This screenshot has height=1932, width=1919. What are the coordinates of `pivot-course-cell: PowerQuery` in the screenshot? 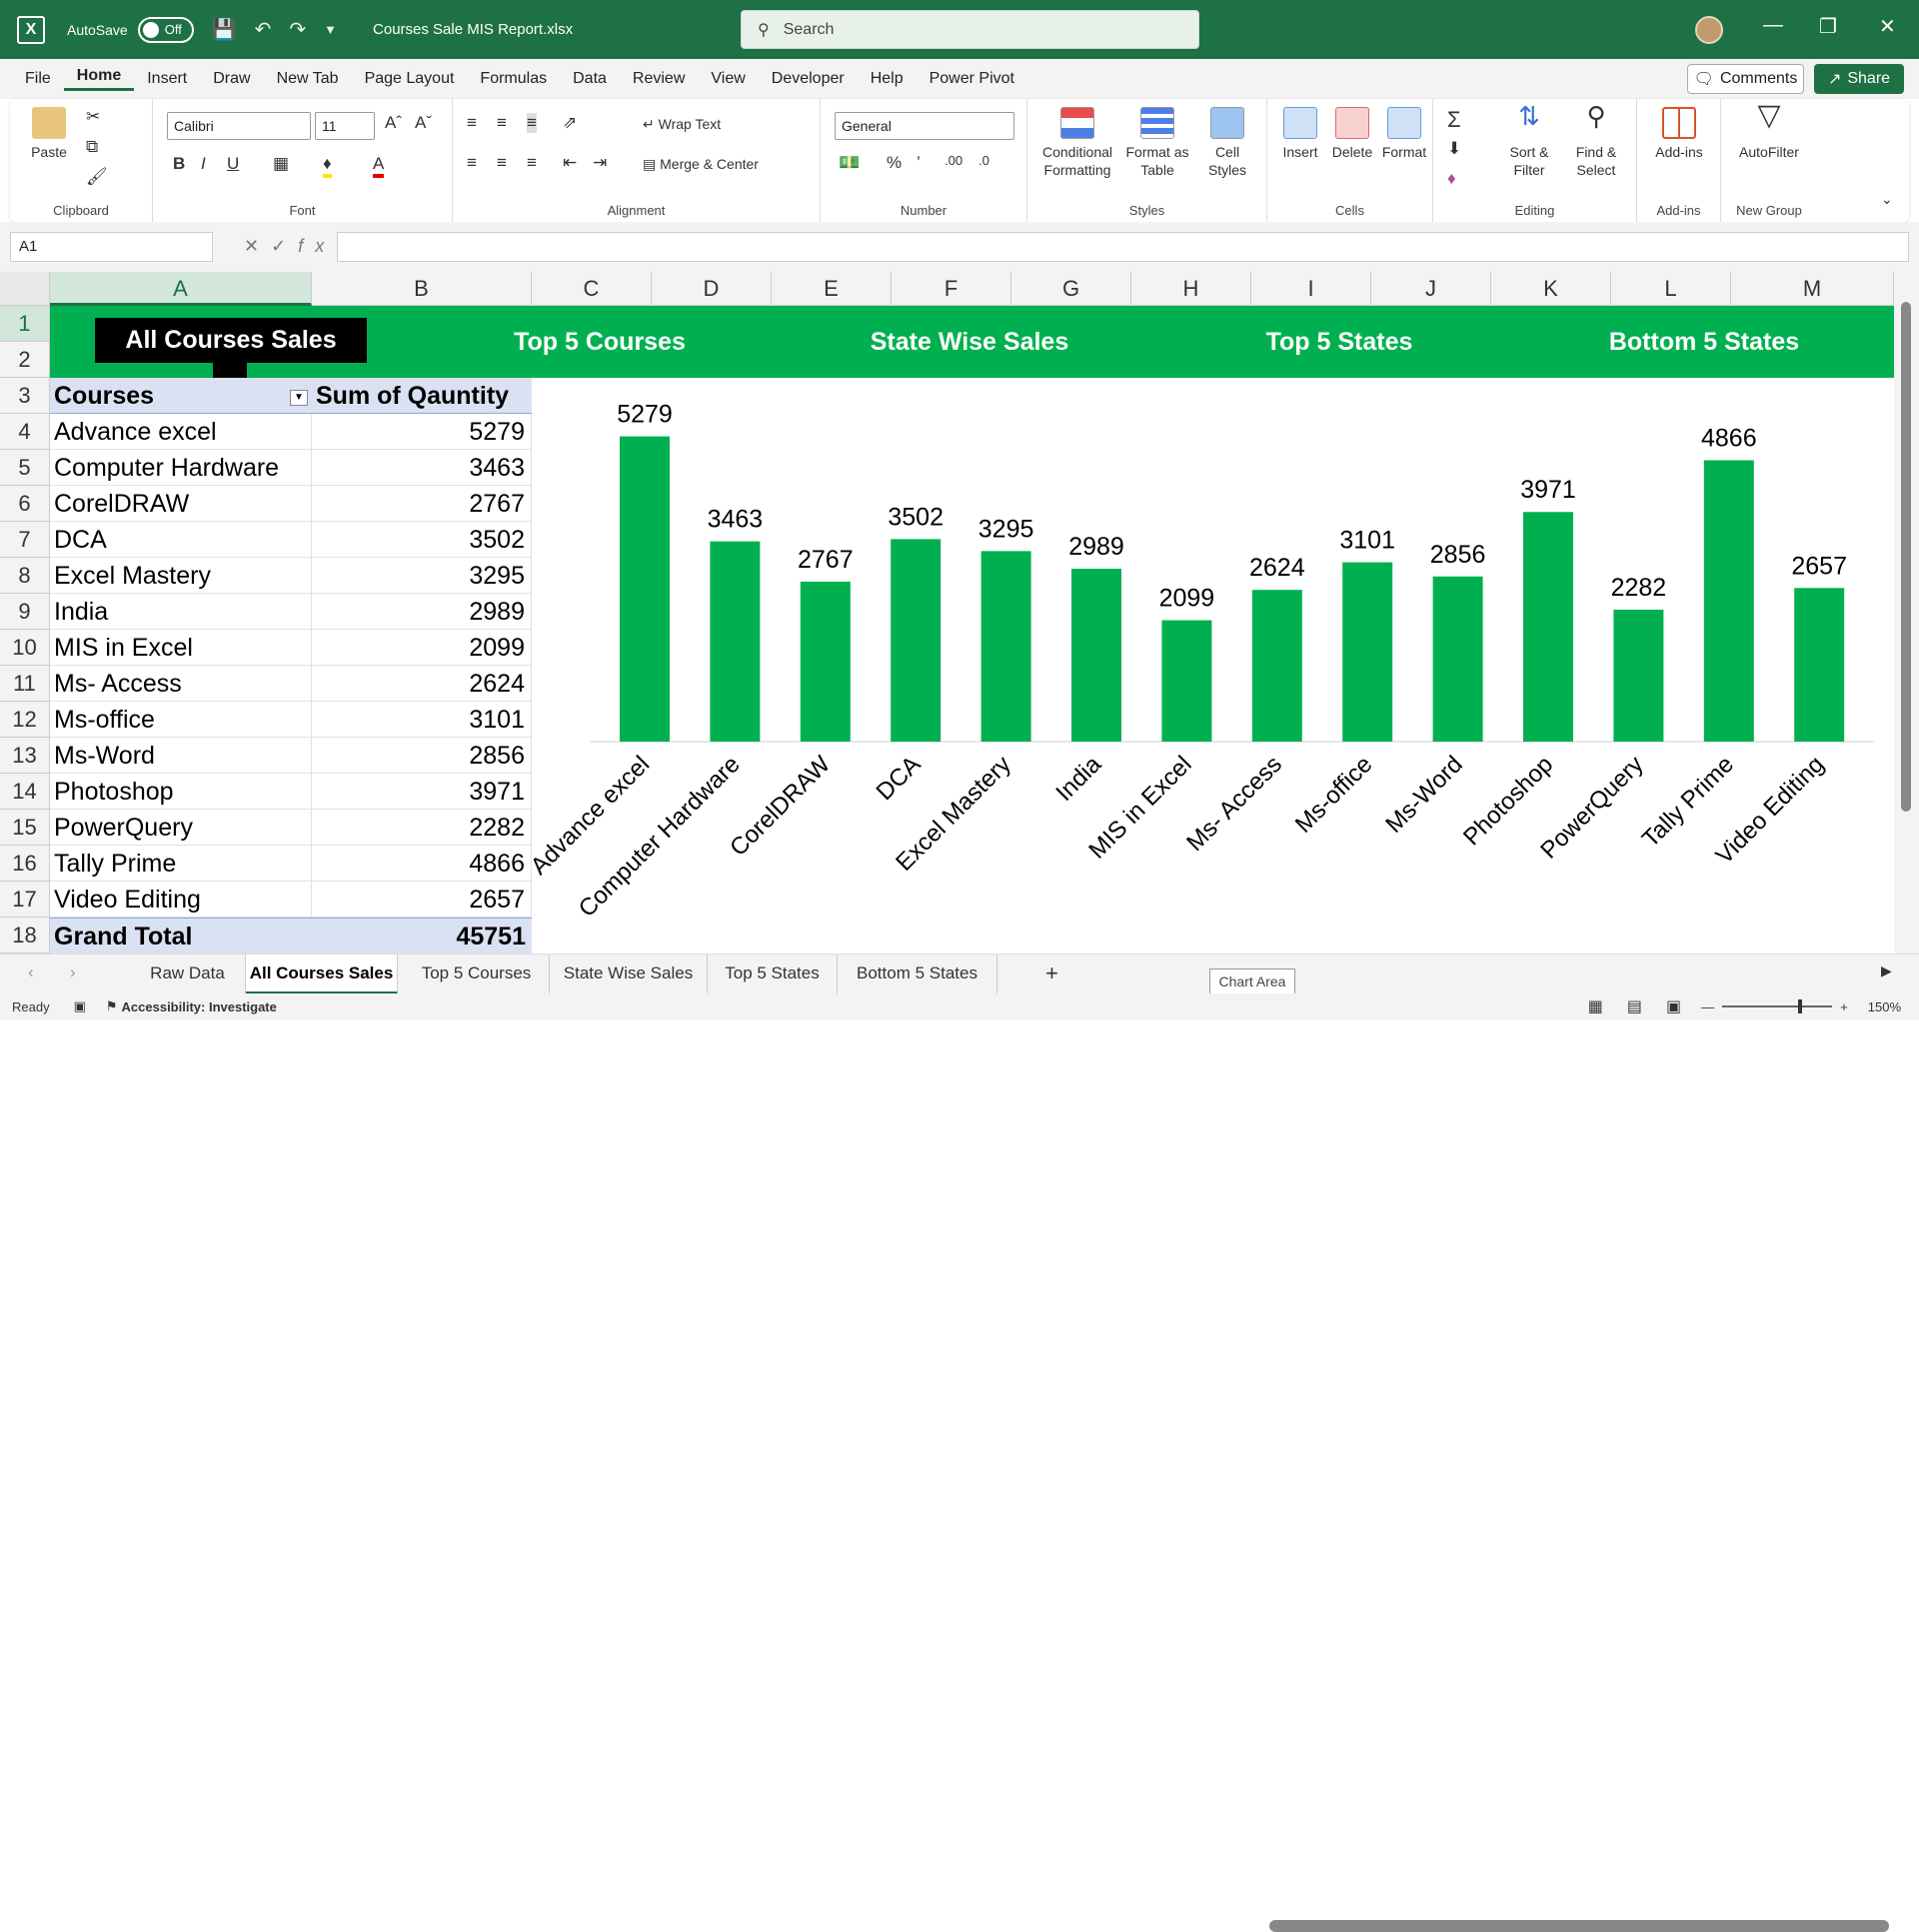 It's located at (181, 828).